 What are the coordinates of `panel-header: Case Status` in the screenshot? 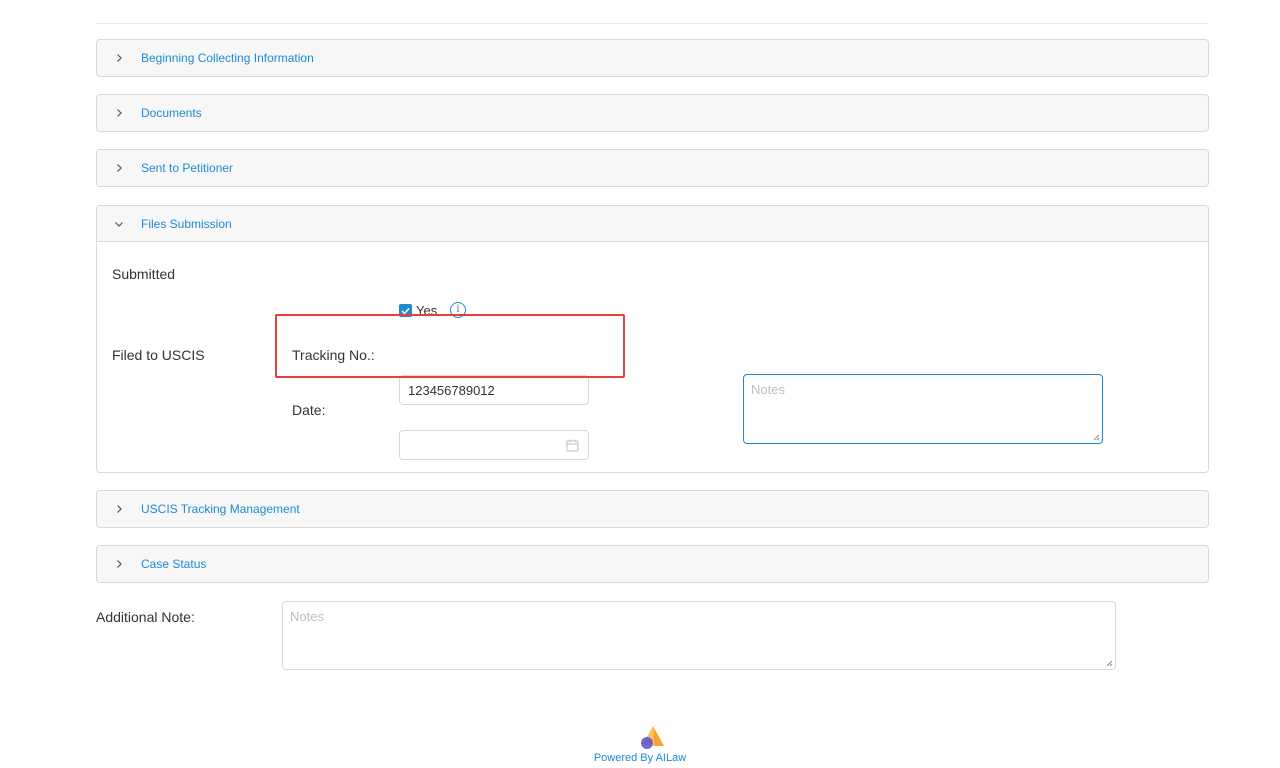 It's located at (652, 564).